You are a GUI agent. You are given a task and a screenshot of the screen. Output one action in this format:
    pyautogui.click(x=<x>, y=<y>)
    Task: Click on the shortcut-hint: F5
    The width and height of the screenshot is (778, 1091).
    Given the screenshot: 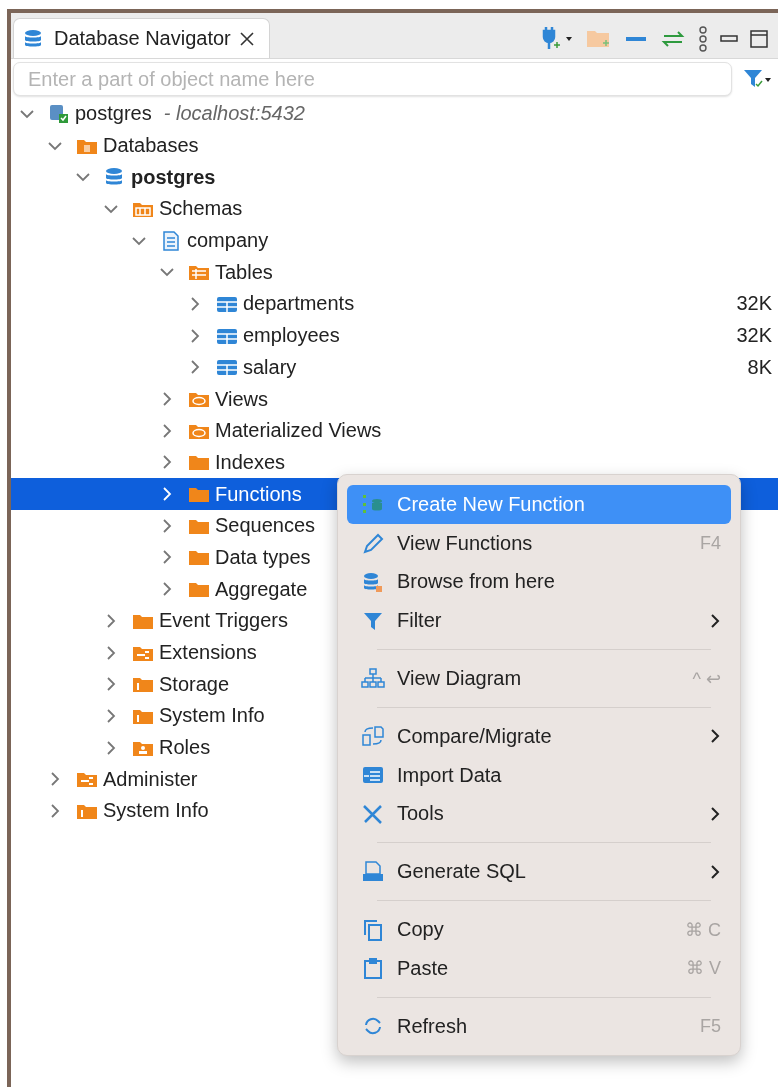 What is the action you would take?
    pyautogui.click(x=710, y=1026)
    